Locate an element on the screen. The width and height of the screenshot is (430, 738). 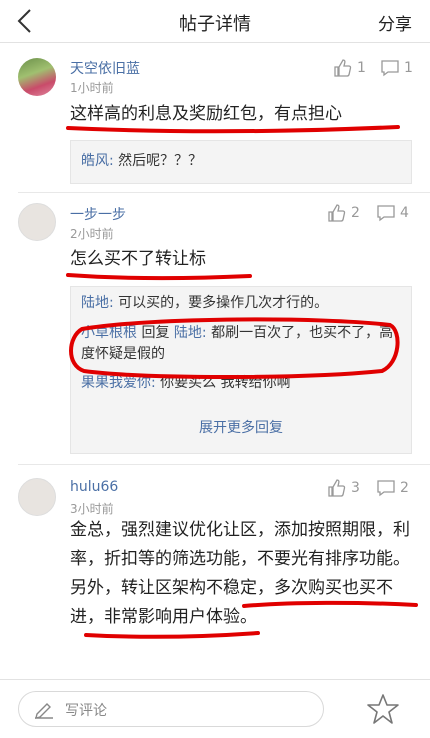
timestamp: 3小时前 is located at coordinates (92, 509).